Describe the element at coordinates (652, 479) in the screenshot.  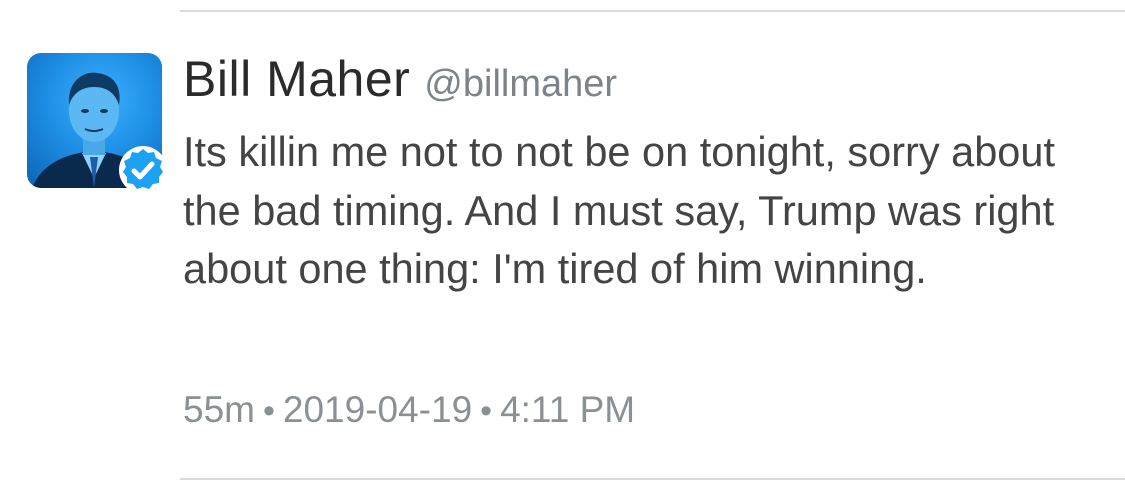
I see `bottom-divider` at that location.